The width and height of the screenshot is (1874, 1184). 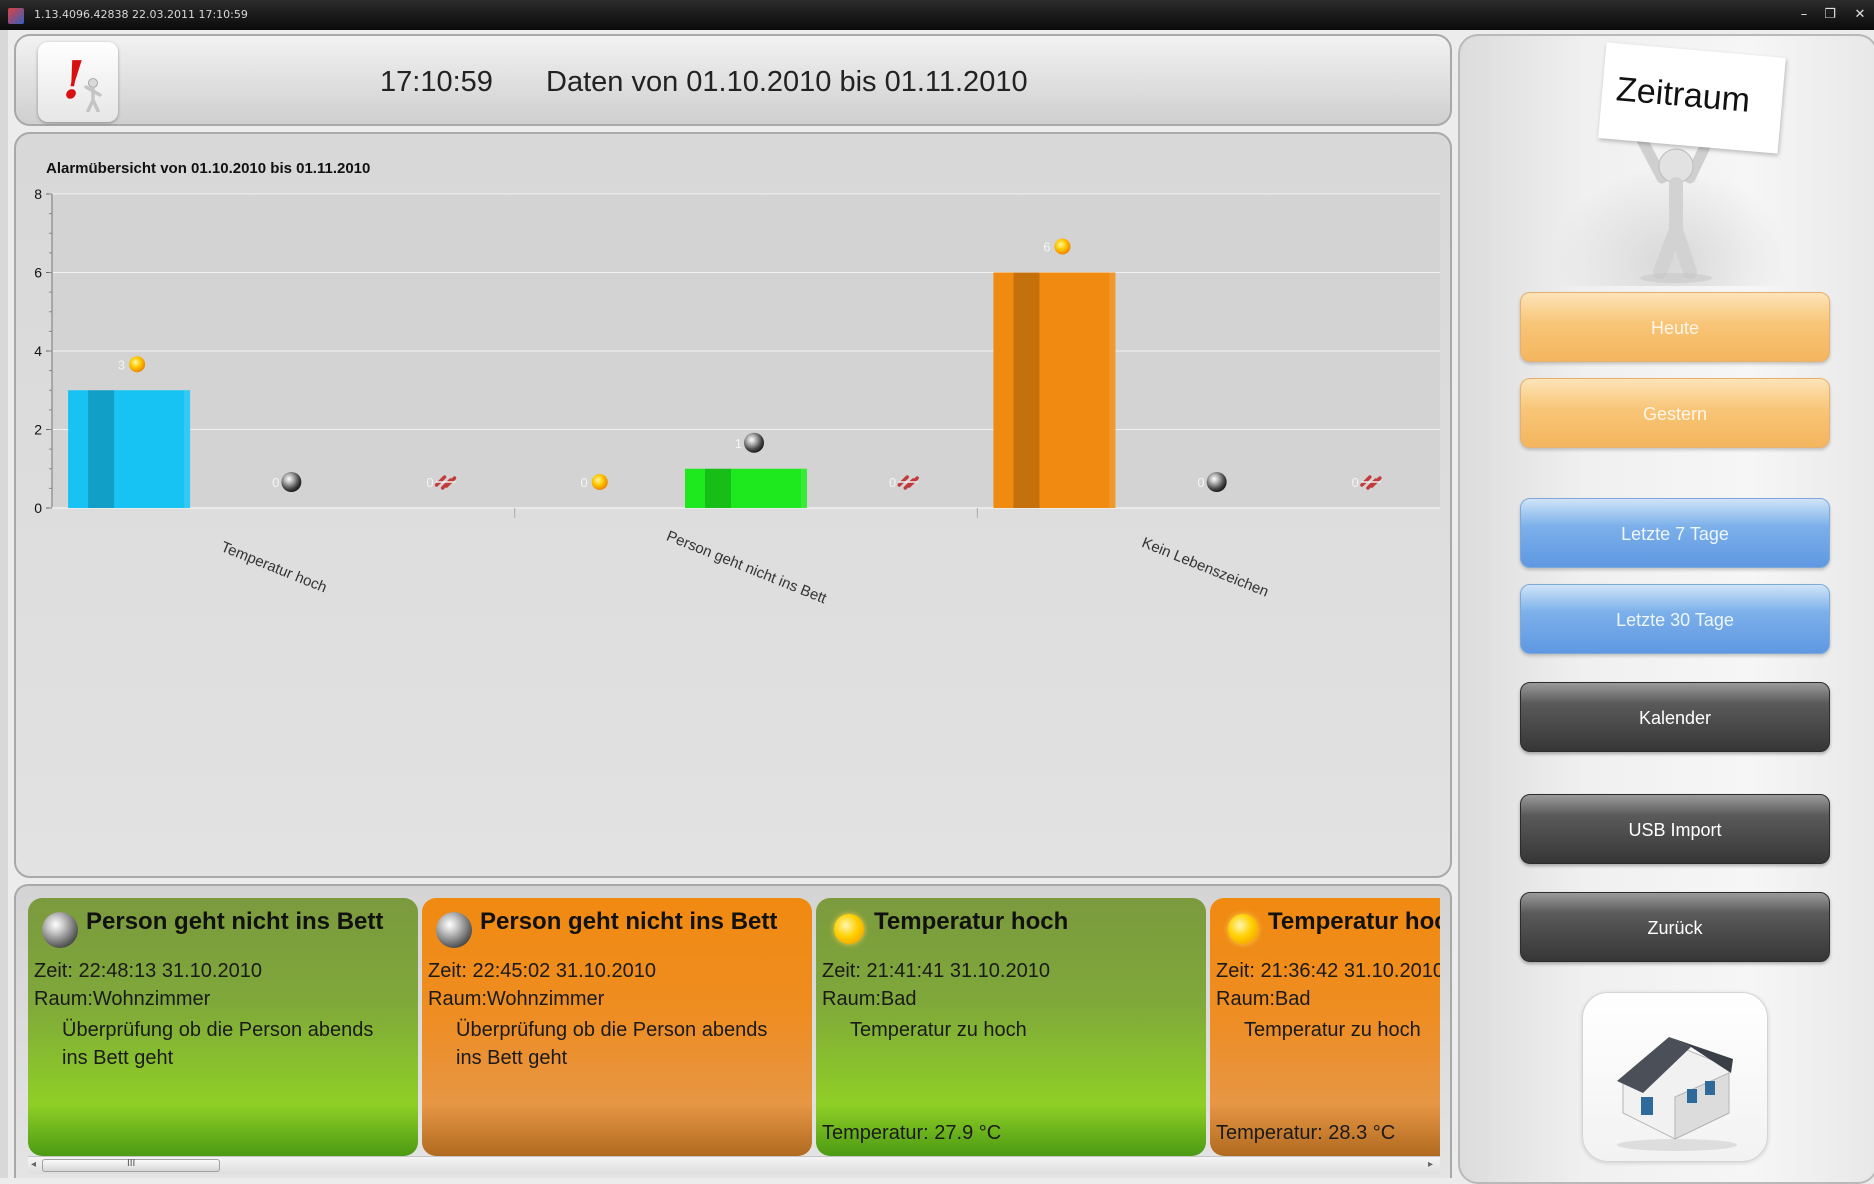 I want to click on y-tick-label: 4, so click(x=38, y=351).